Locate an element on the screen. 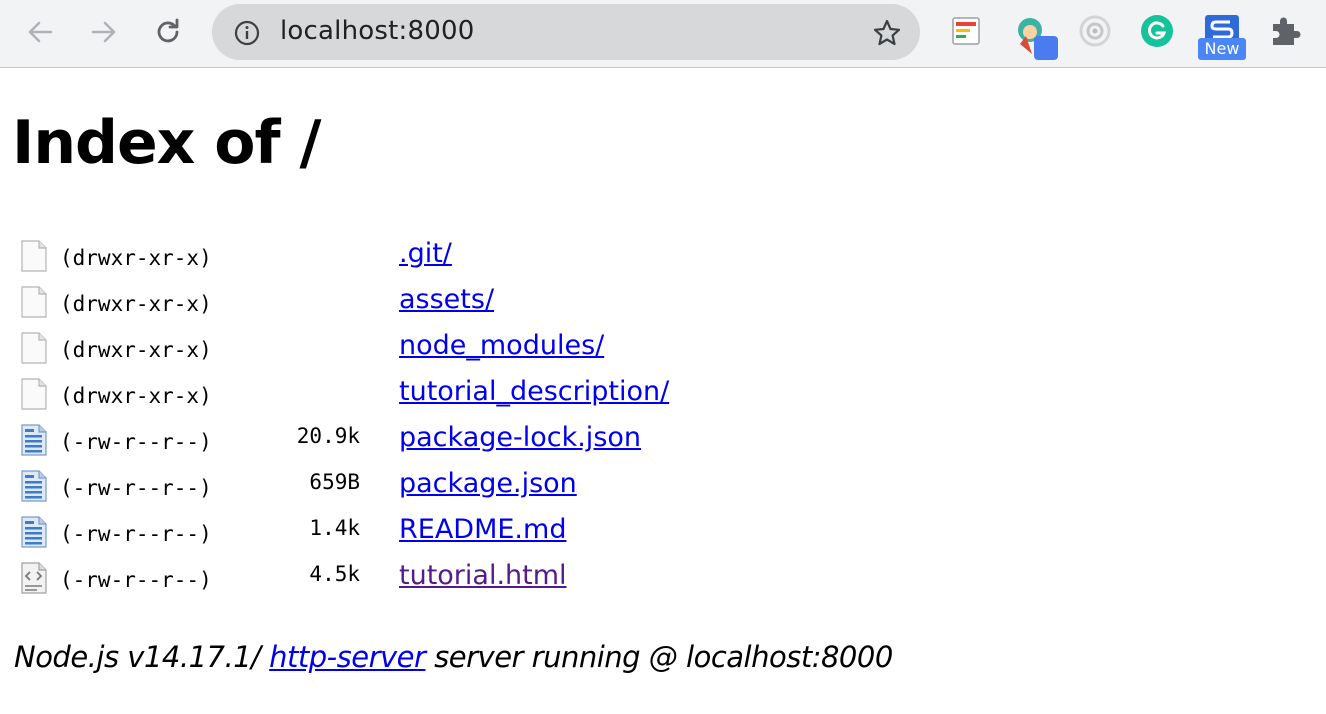 The height and width of the screenshot is (714, 1326). file-size: 20.9k is located at coordinates (328, 436).